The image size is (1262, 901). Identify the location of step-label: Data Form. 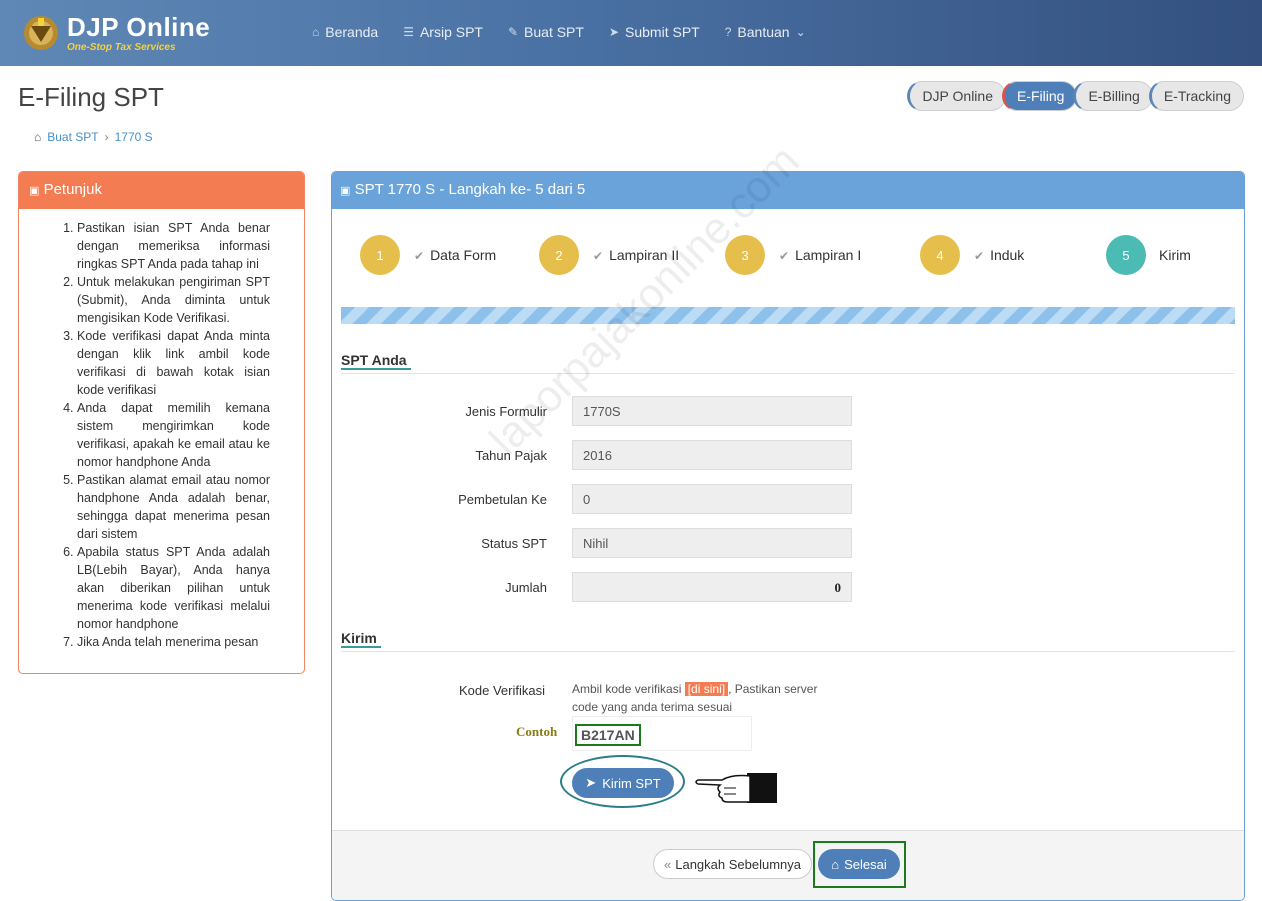
(463, 255).